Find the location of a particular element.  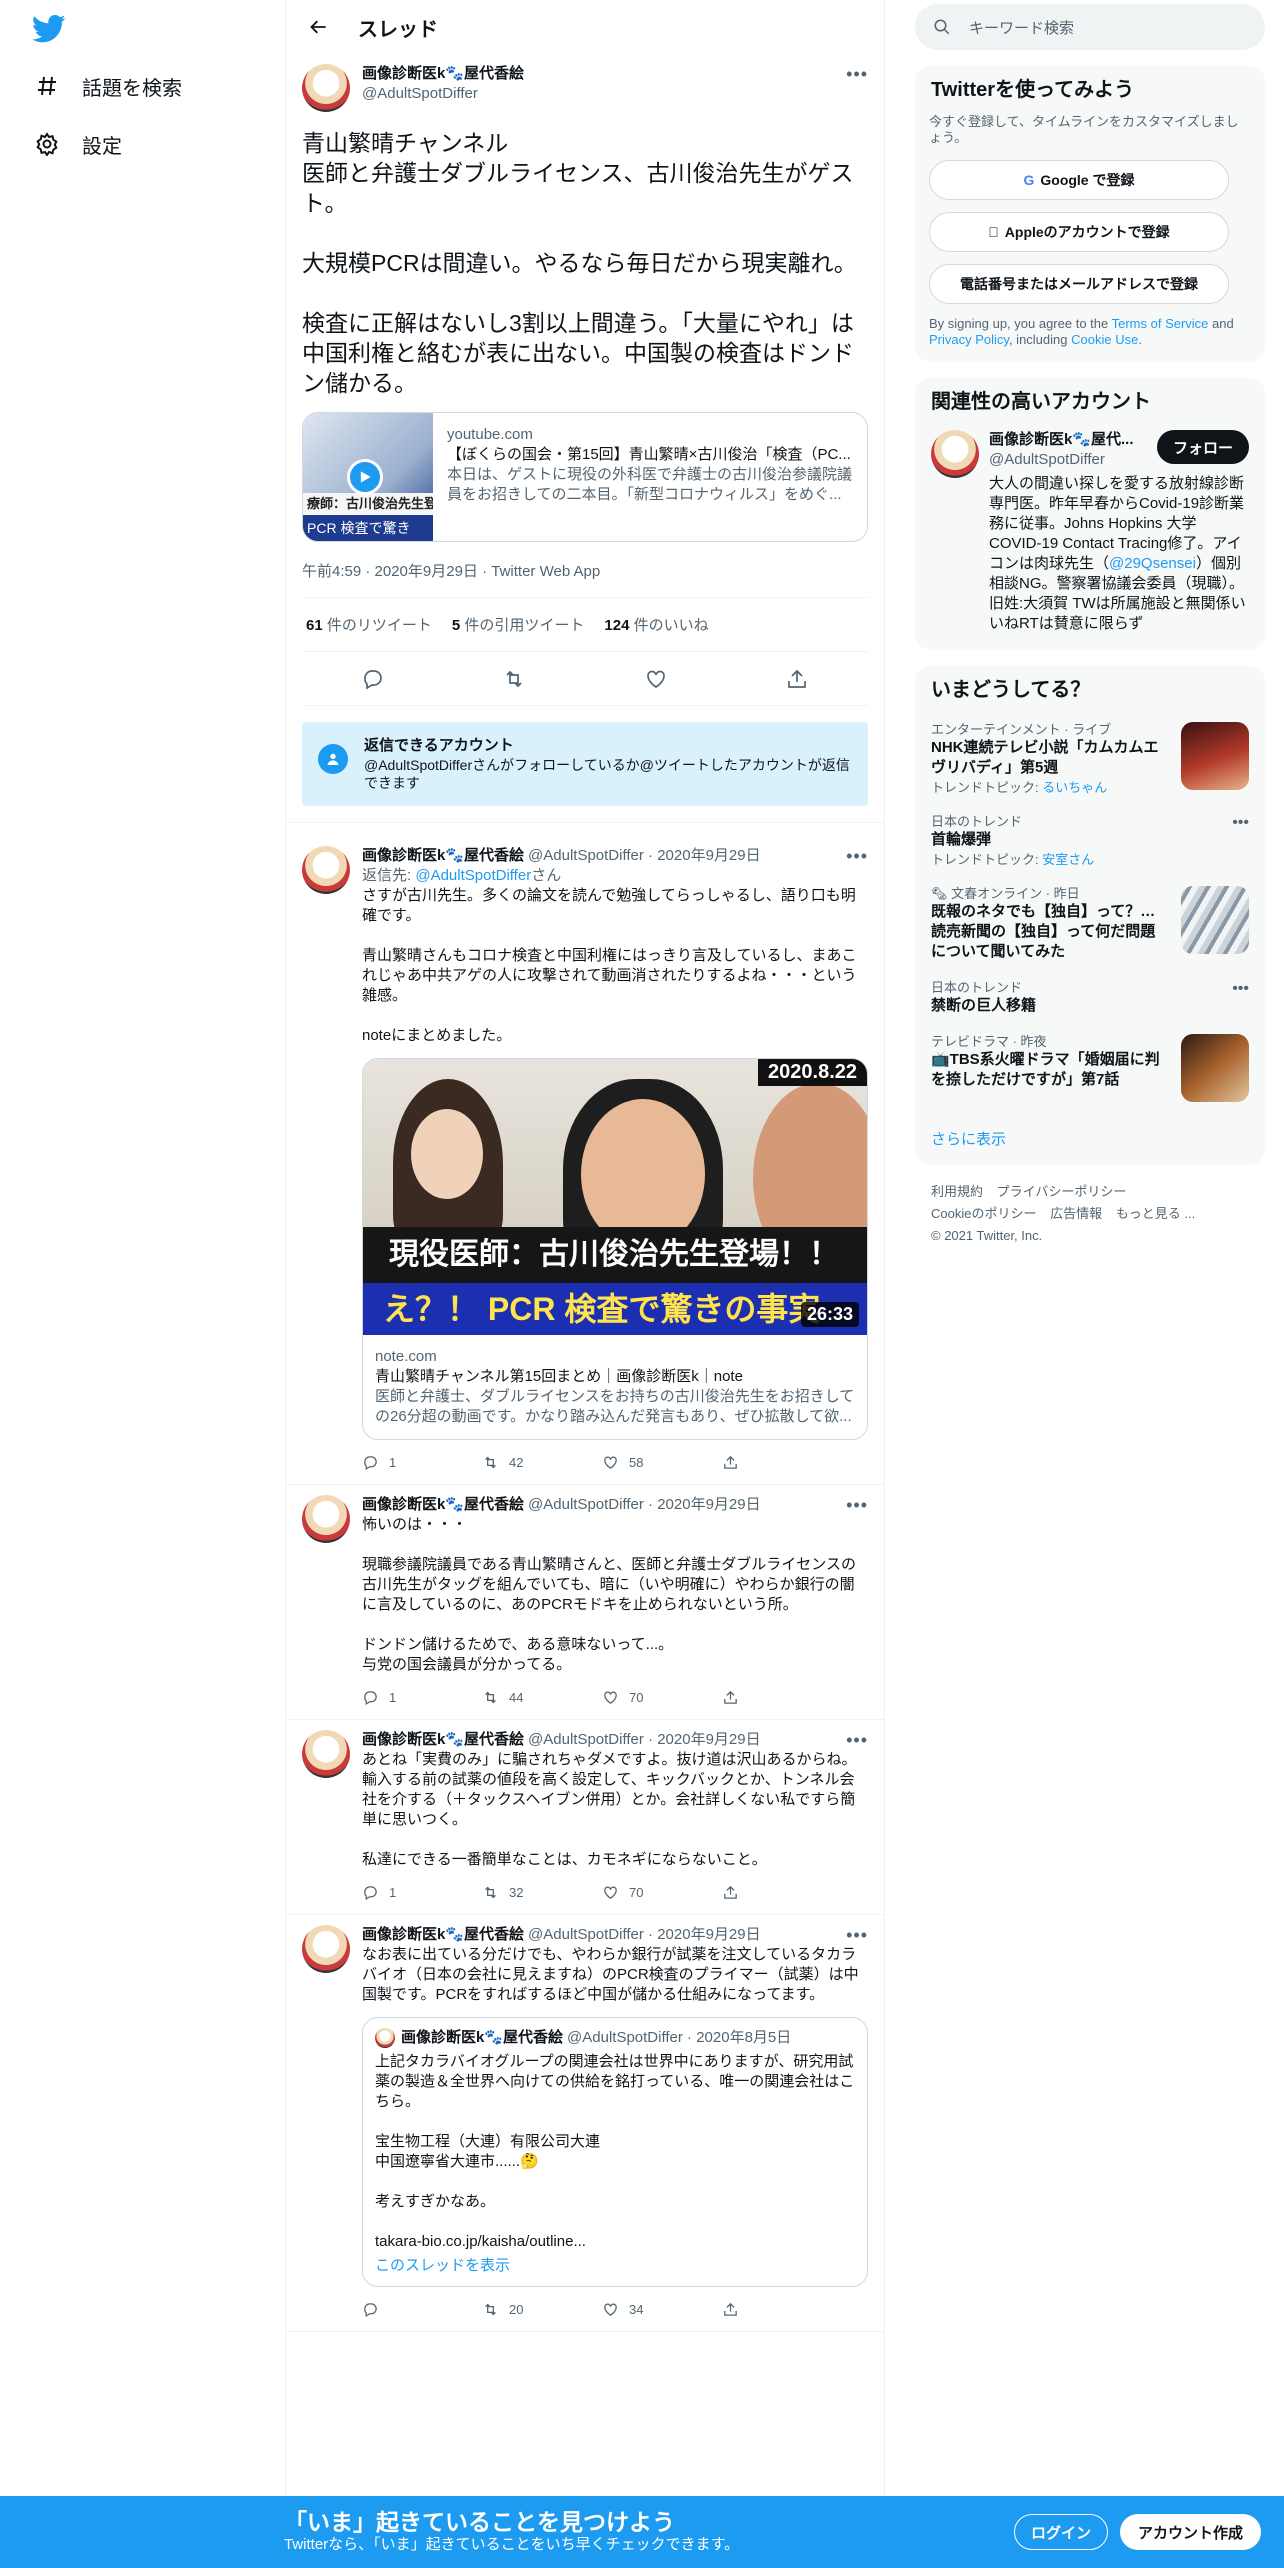

back-arrow-icon is located at coordinates (319, 27).